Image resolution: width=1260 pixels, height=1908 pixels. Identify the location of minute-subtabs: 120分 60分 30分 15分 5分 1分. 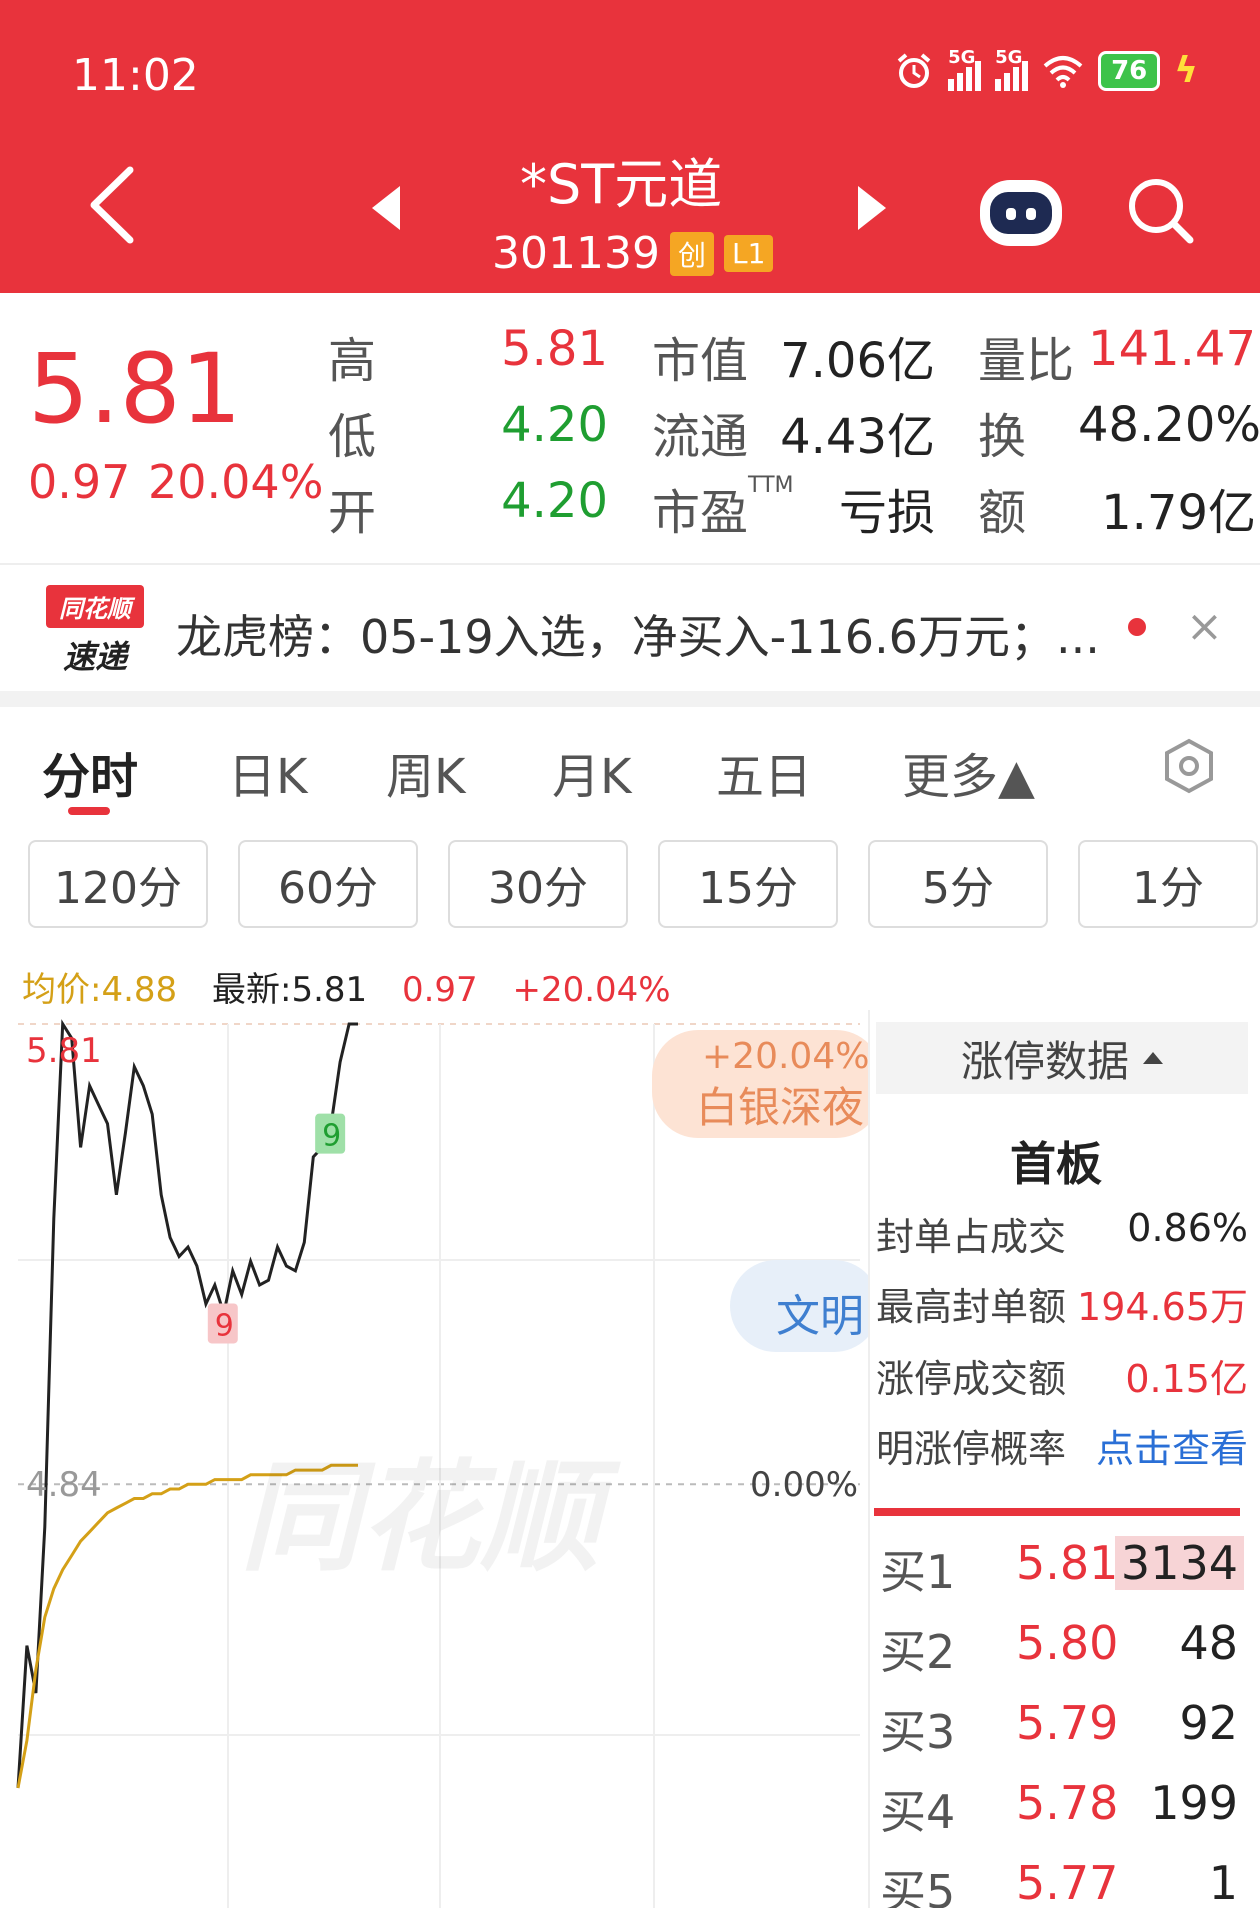
(630, 886).